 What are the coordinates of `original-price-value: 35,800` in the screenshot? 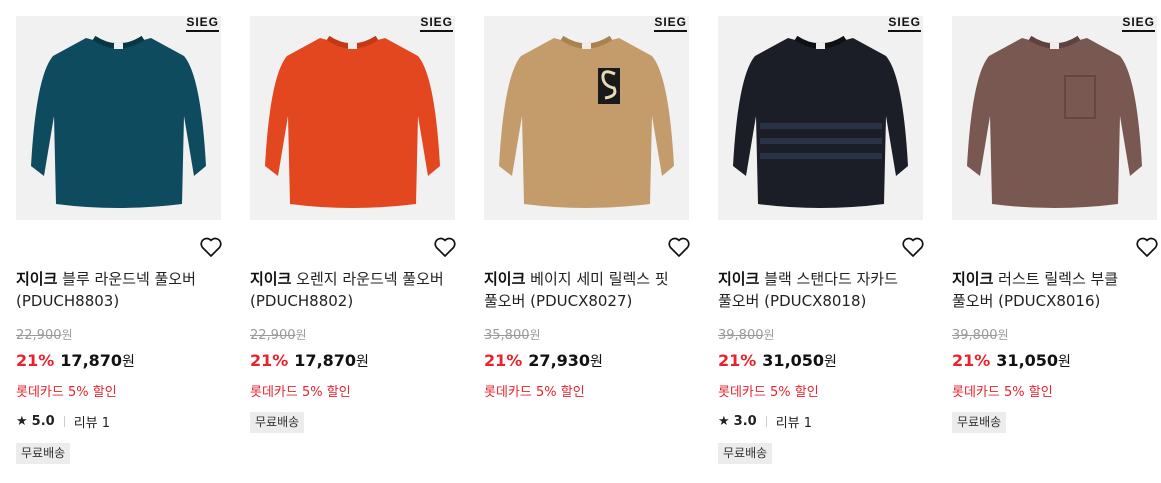 It's located at (507, 335).